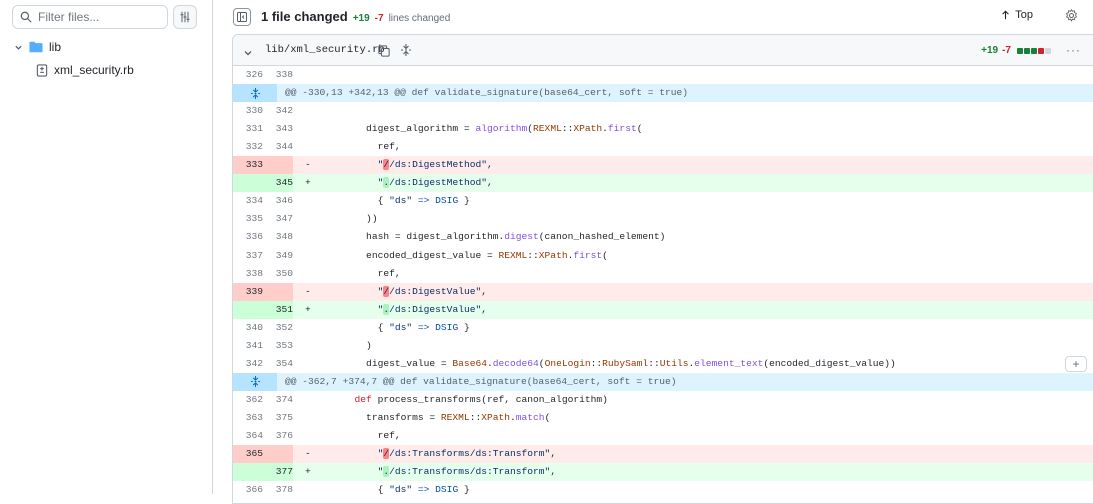 This screenshot has width=1093, height=504. I want to click on old-line-number: 366, so click(248, 490).